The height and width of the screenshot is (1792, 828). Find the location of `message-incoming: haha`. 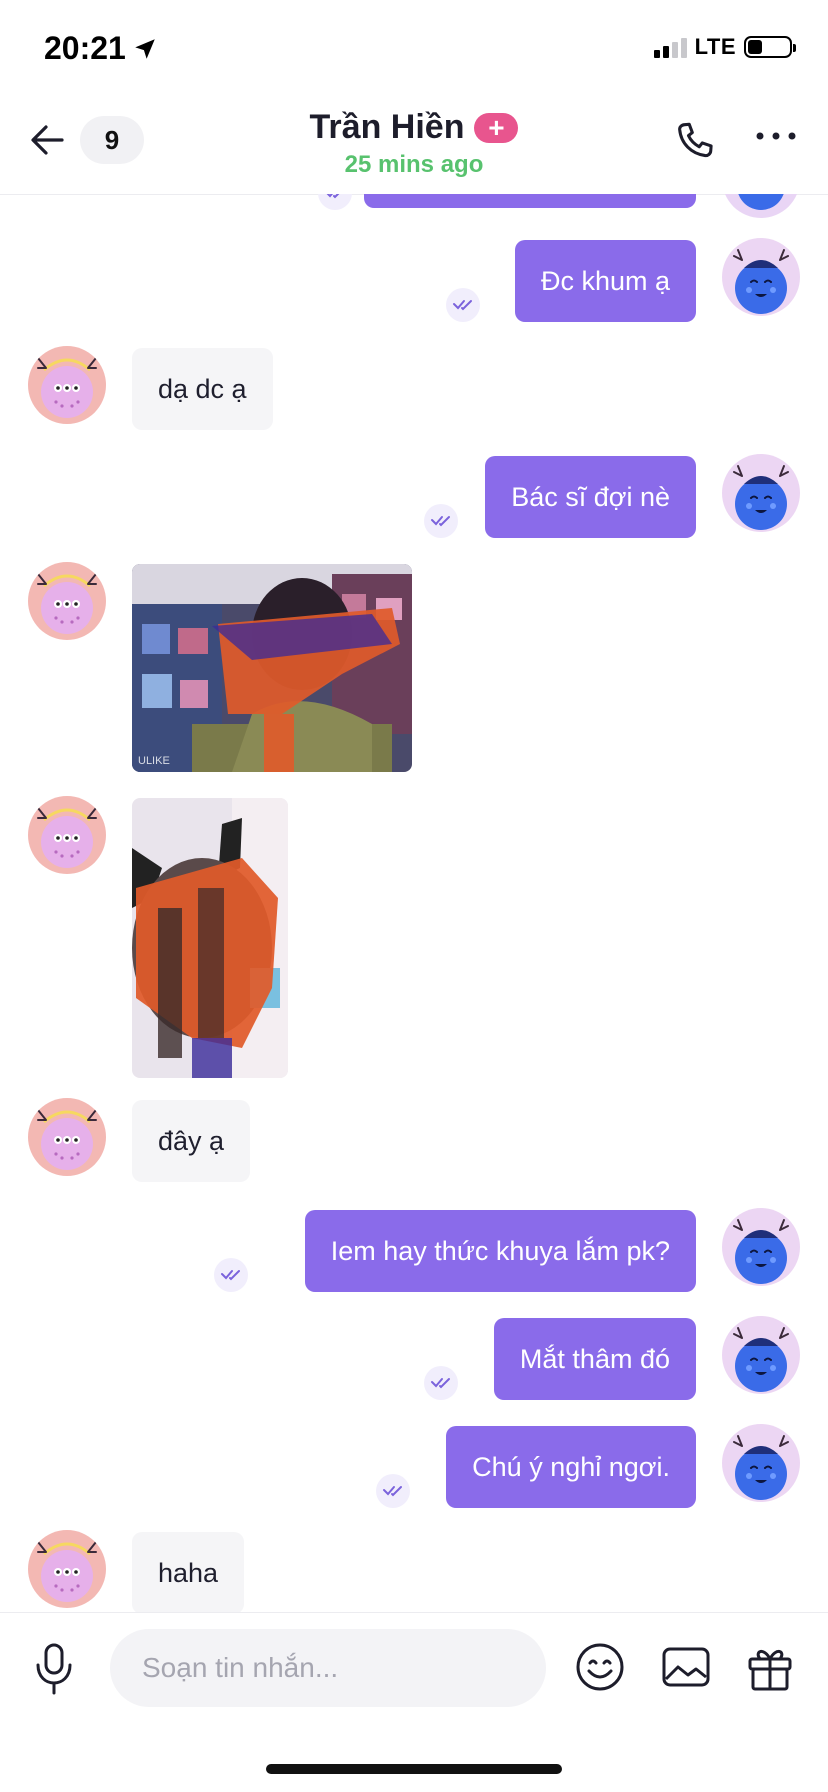

message-incoming: haha is located at coordinates (188, 1572).